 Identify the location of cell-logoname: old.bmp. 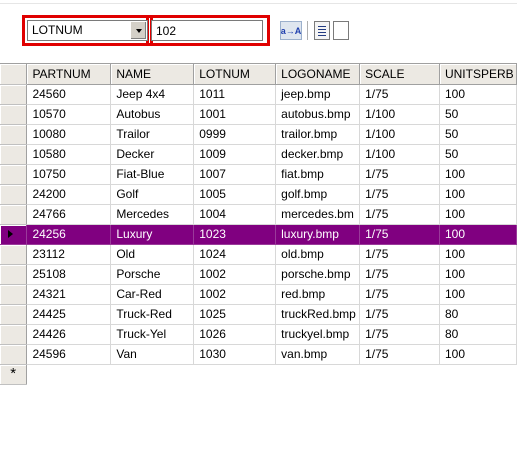
(318, 254).